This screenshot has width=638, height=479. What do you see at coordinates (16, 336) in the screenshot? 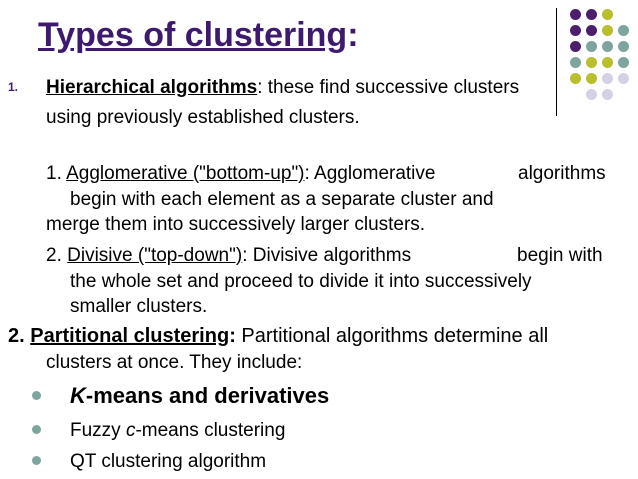
I see `partitional-number: 2.` at bounding box center [16, 336].